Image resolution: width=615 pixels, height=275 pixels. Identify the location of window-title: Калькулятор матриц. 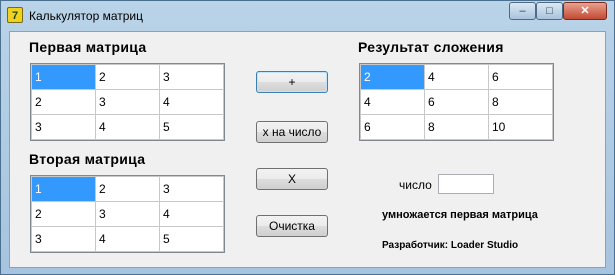
(86, 16).